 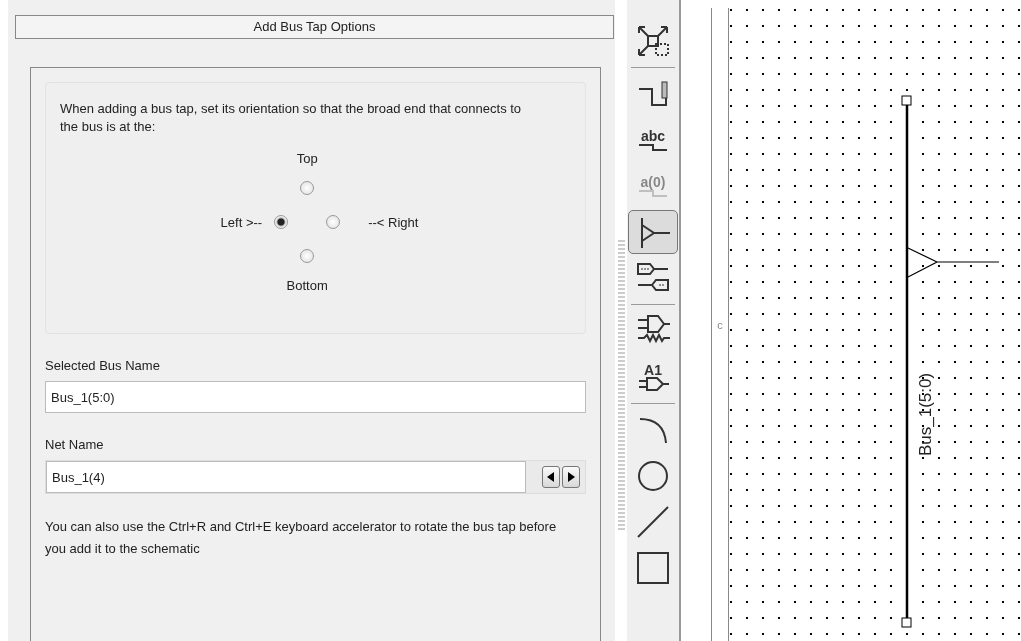 What do you see at coordinates (720, 324) in the screenshot?
I see `ruler-mark: c` at bounding box center [720, 324].